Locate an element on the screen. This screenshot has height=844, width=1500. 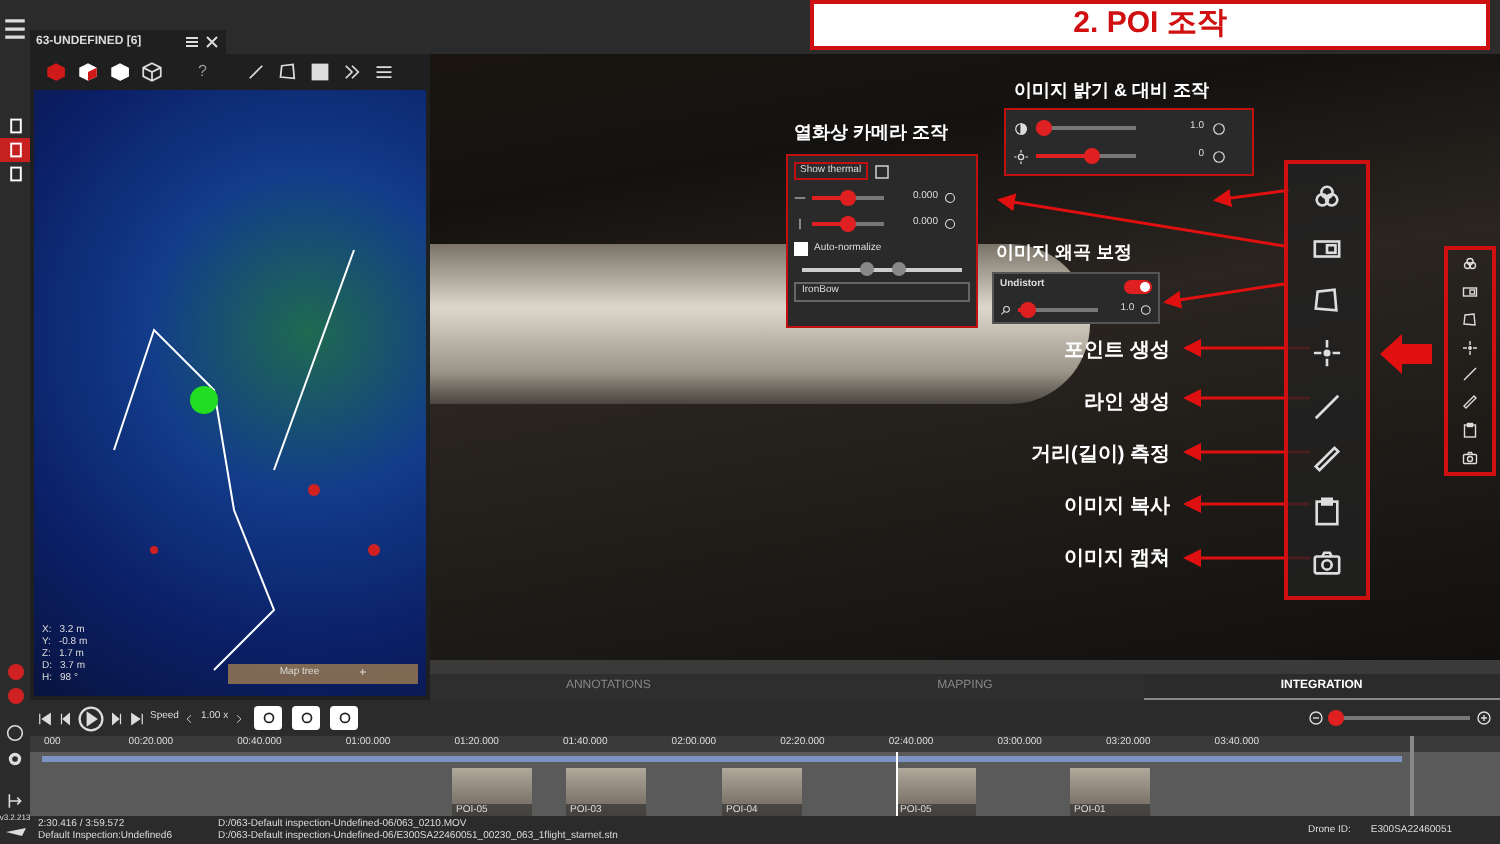
cube-outline-icon is located at coordinates (152, 72).